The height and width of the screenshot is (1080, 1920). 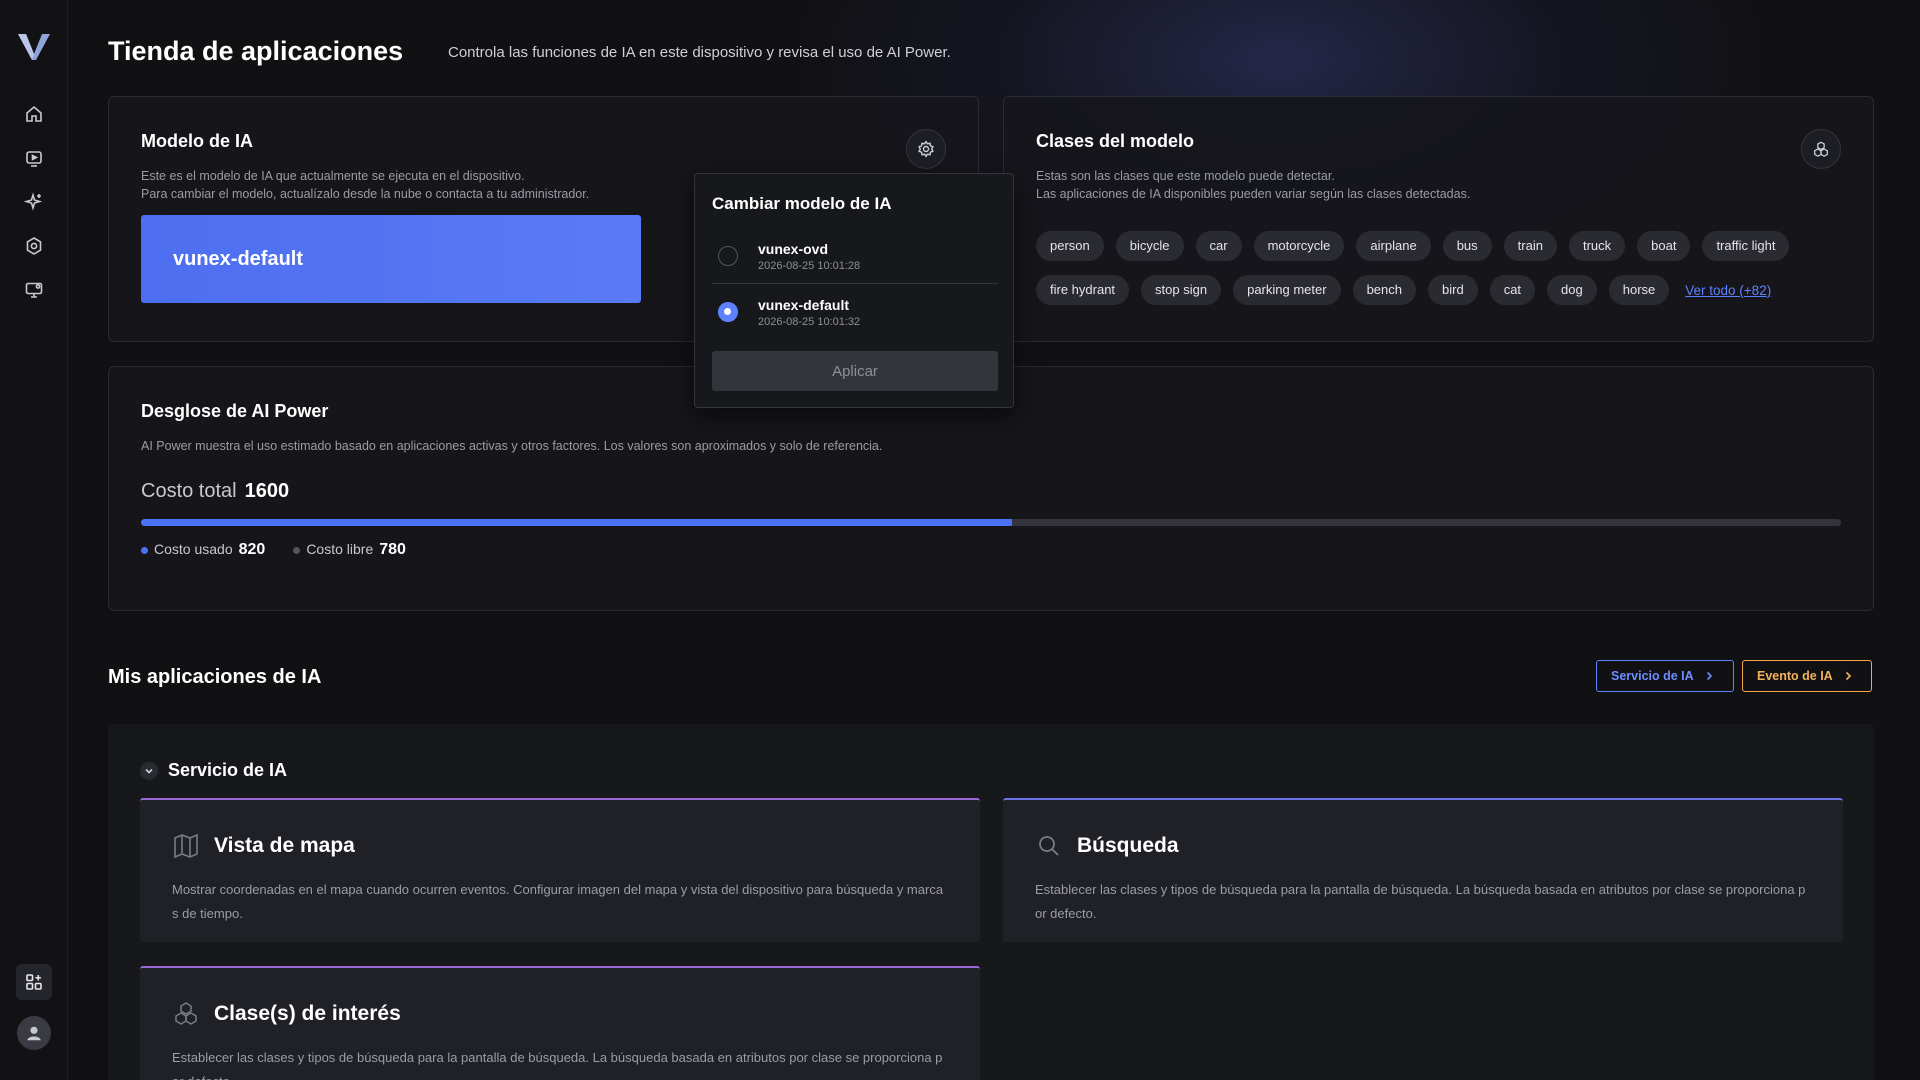 I want to click on search-icon, so click(x=1049, y=846).